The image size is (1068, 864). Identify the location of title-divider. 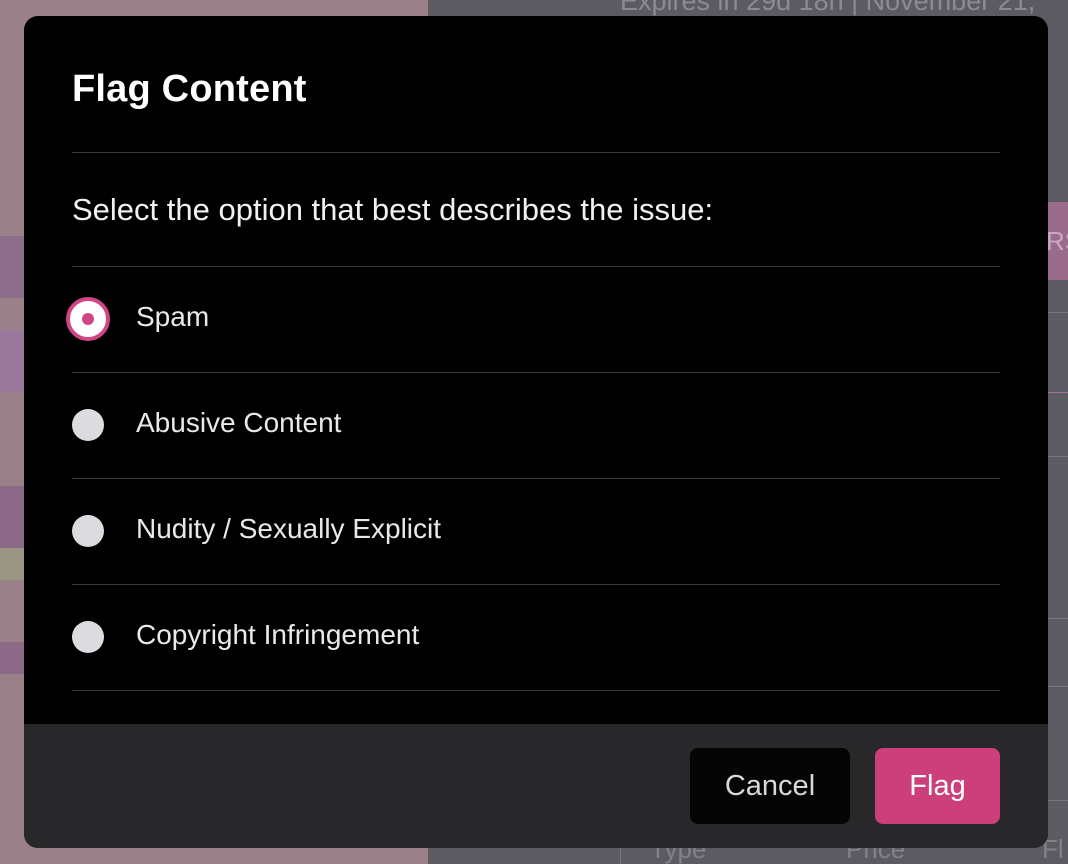
(536, 152).